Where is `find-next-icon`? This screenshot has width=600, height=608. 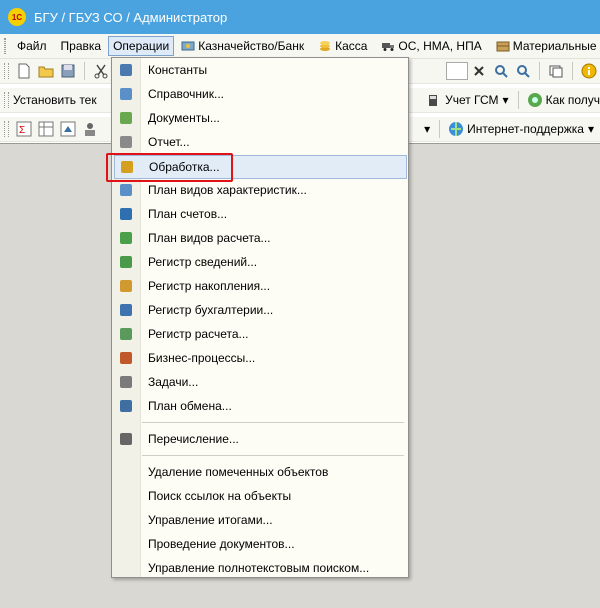 find-next-icon is located at coordinates (523, 71).